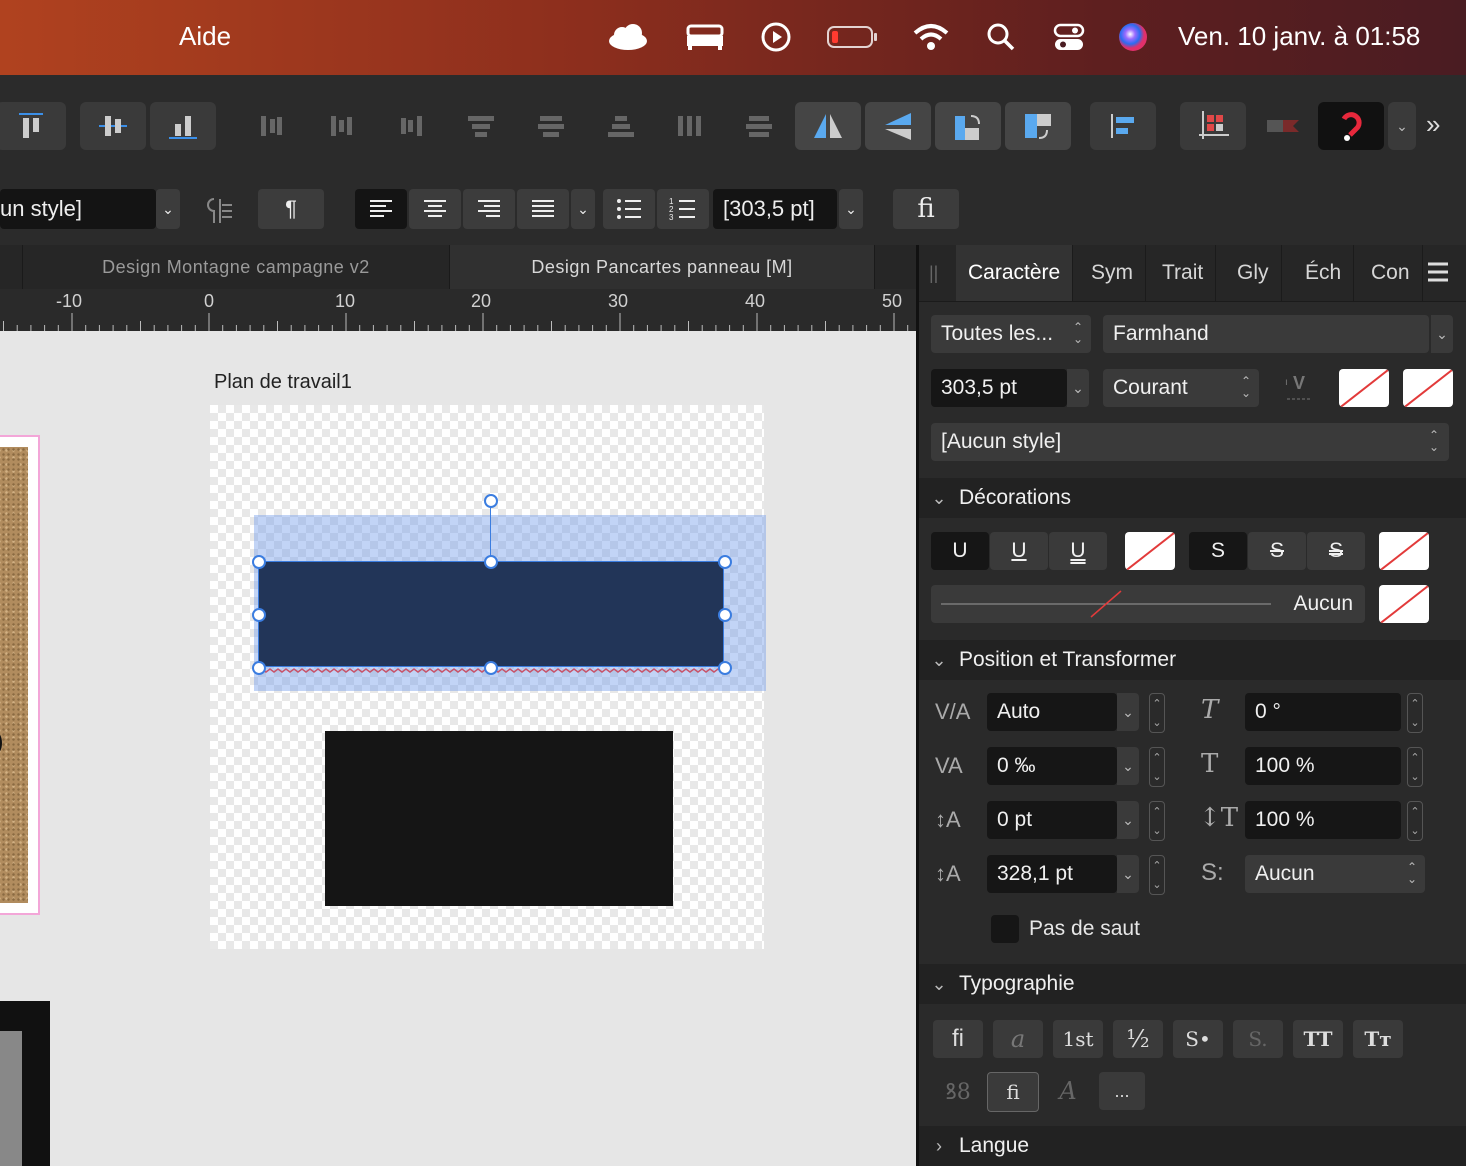 This screenshot has height=1166, width=1466. I want to click on distribute-bottom-icon, so click(621, 126).